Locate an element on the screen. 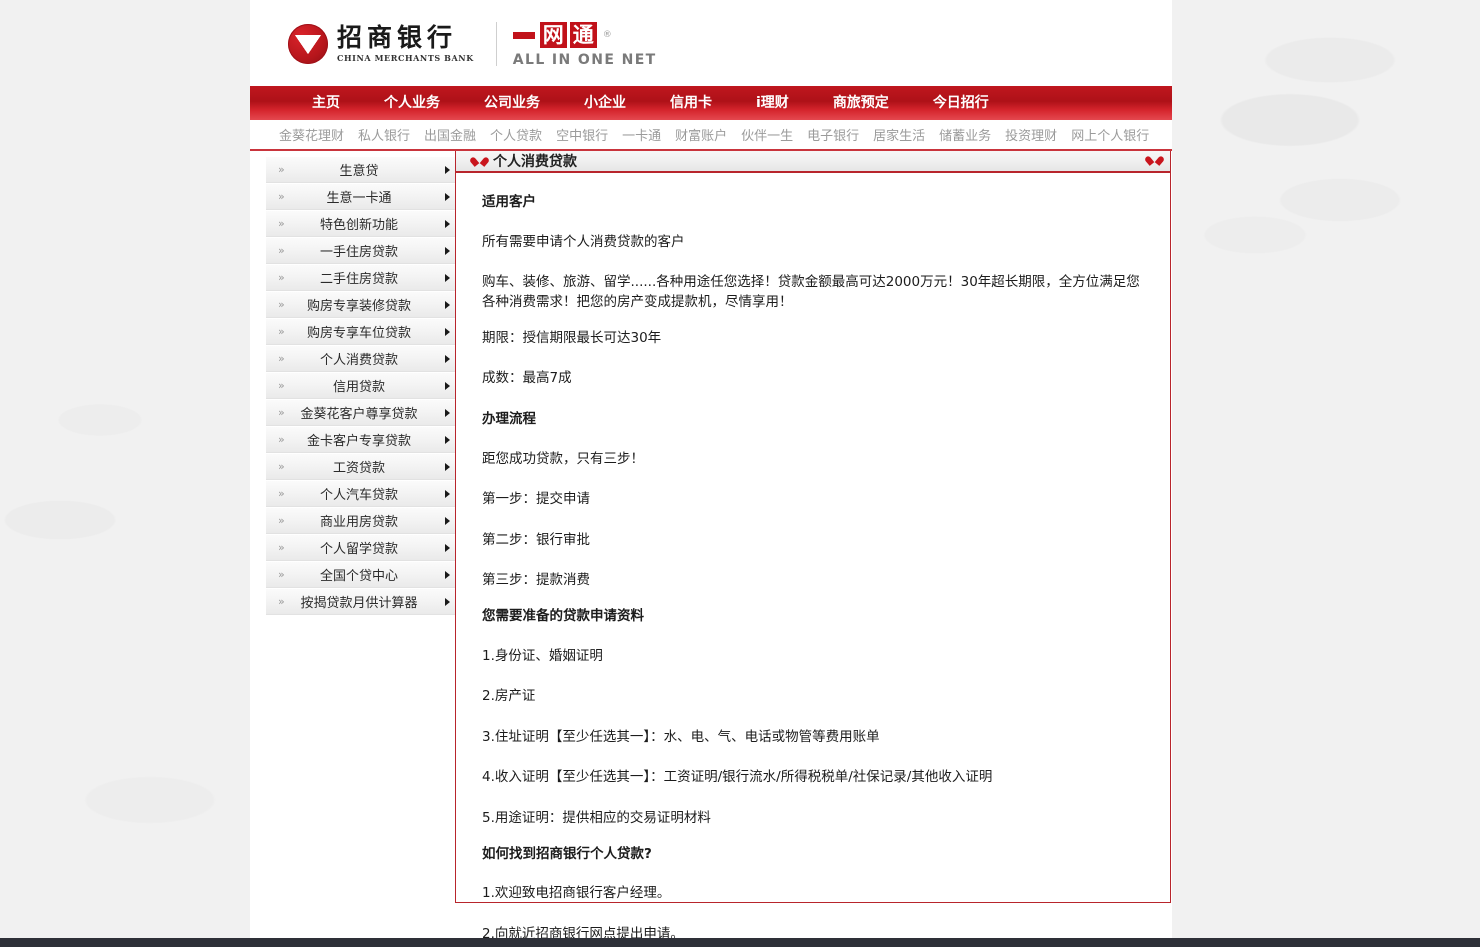 The width and height of the screenshot is (1480, 947). paragraph-doc-1: 1.身份证、婚姻证明 is located at coordinates (542, 655).